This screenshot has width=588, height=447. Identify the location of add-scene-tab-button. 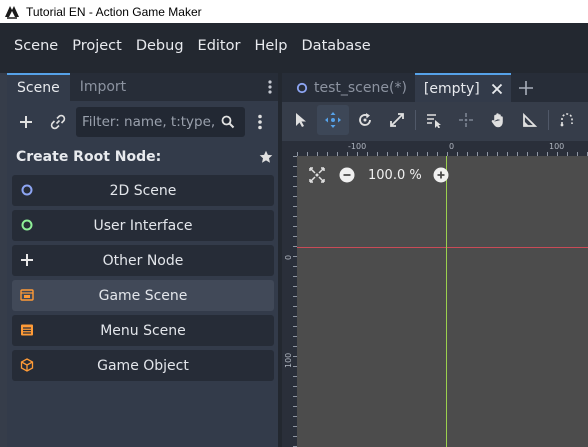
(526, 87).